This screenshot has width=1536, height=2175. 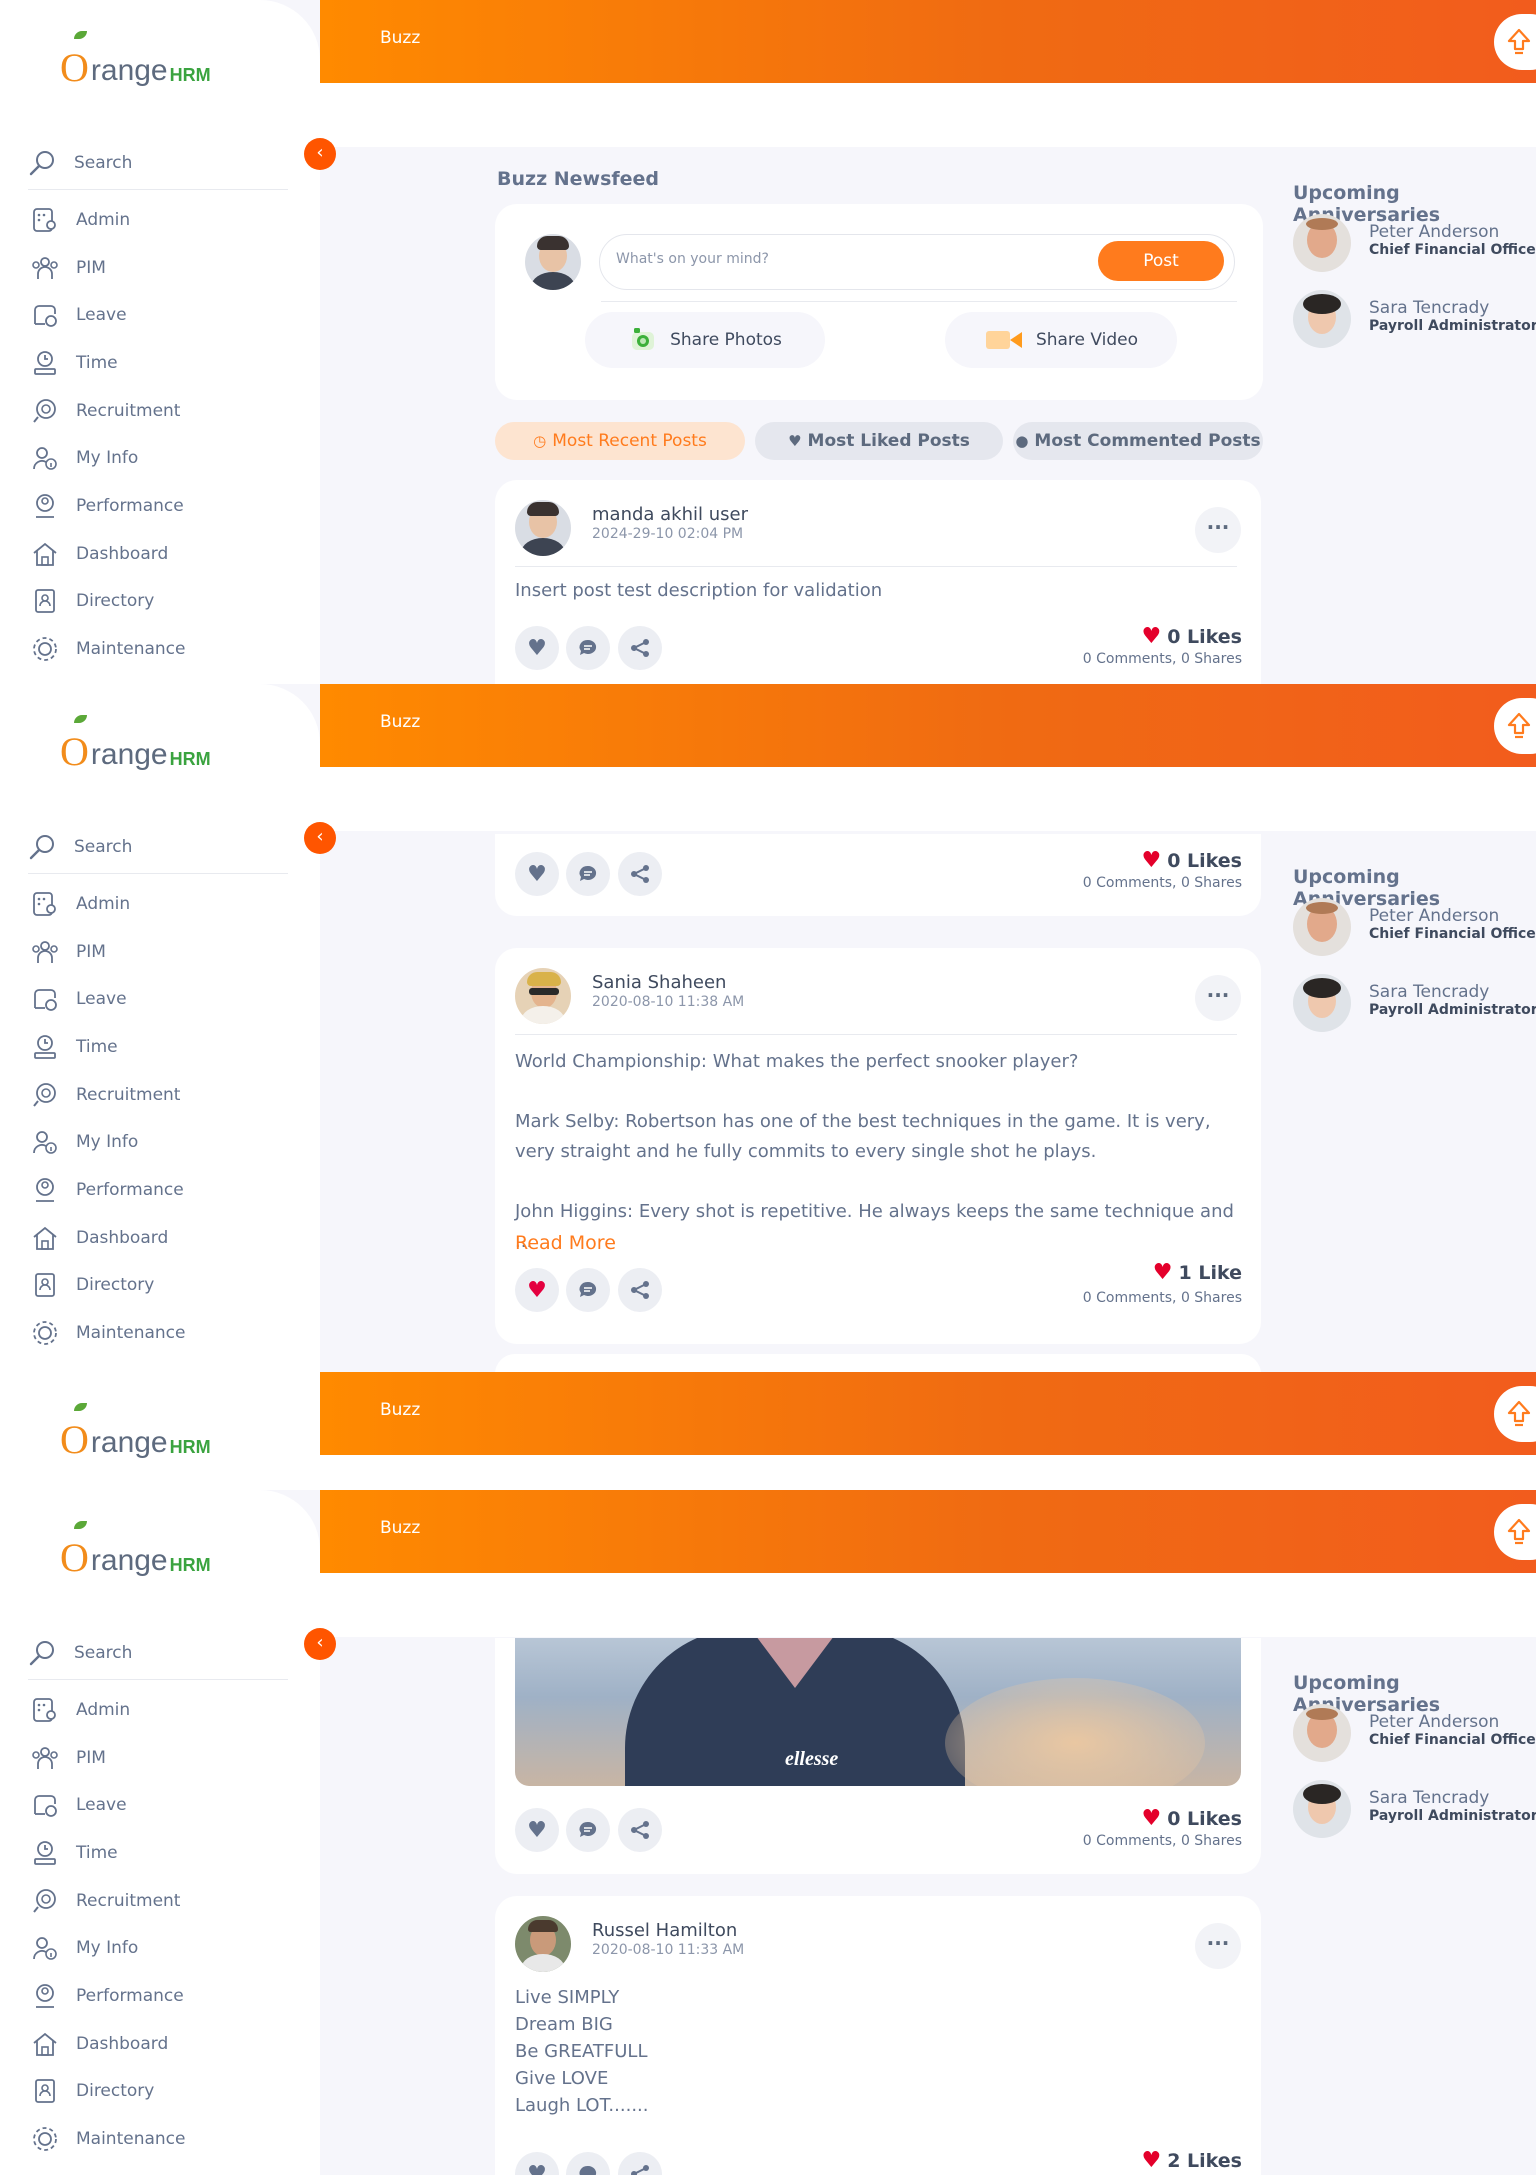 What do you see at coordinates (670, 514) in the screenshot?
I see `post-author-name: manda akhil user` at bounding box center [670, 514].